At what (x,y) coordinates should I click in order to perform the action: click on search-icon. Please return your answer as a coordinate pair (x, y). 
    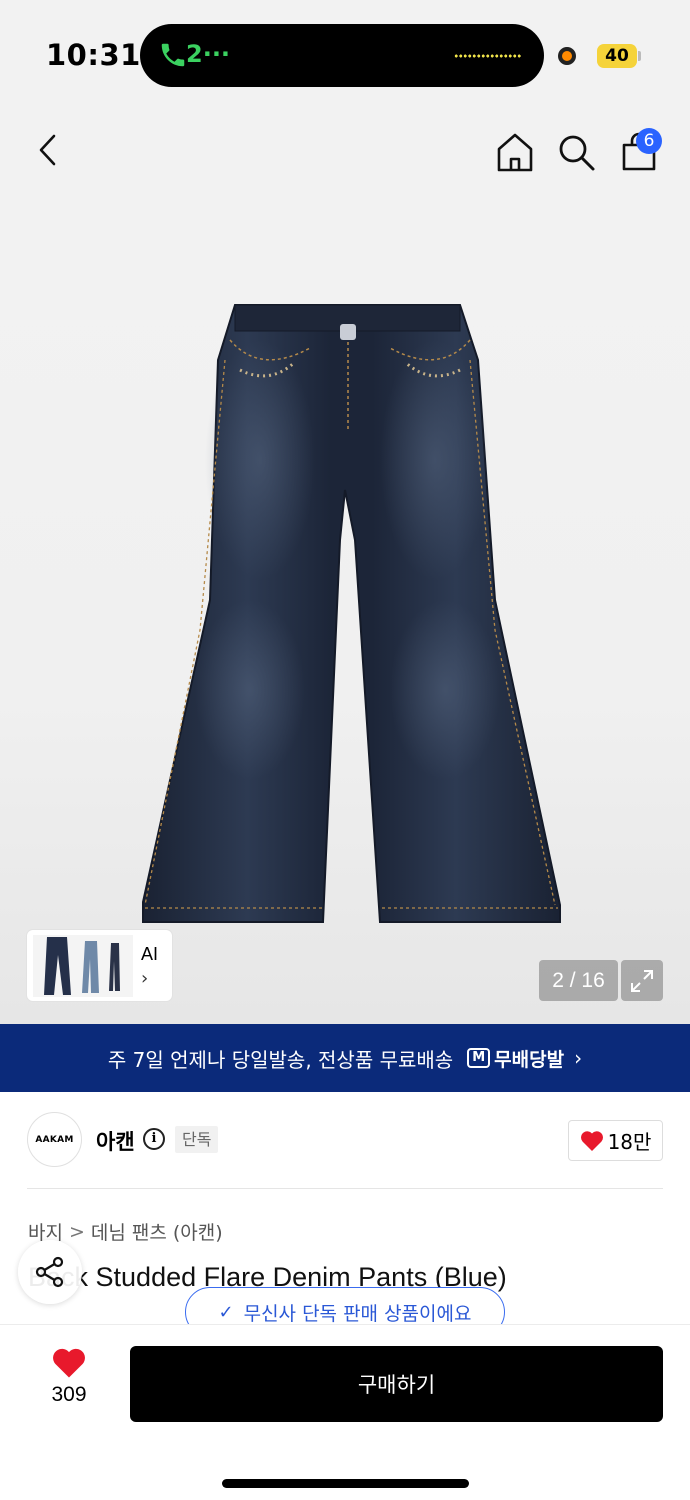
    Looking at the image, I should click on (577, 153).